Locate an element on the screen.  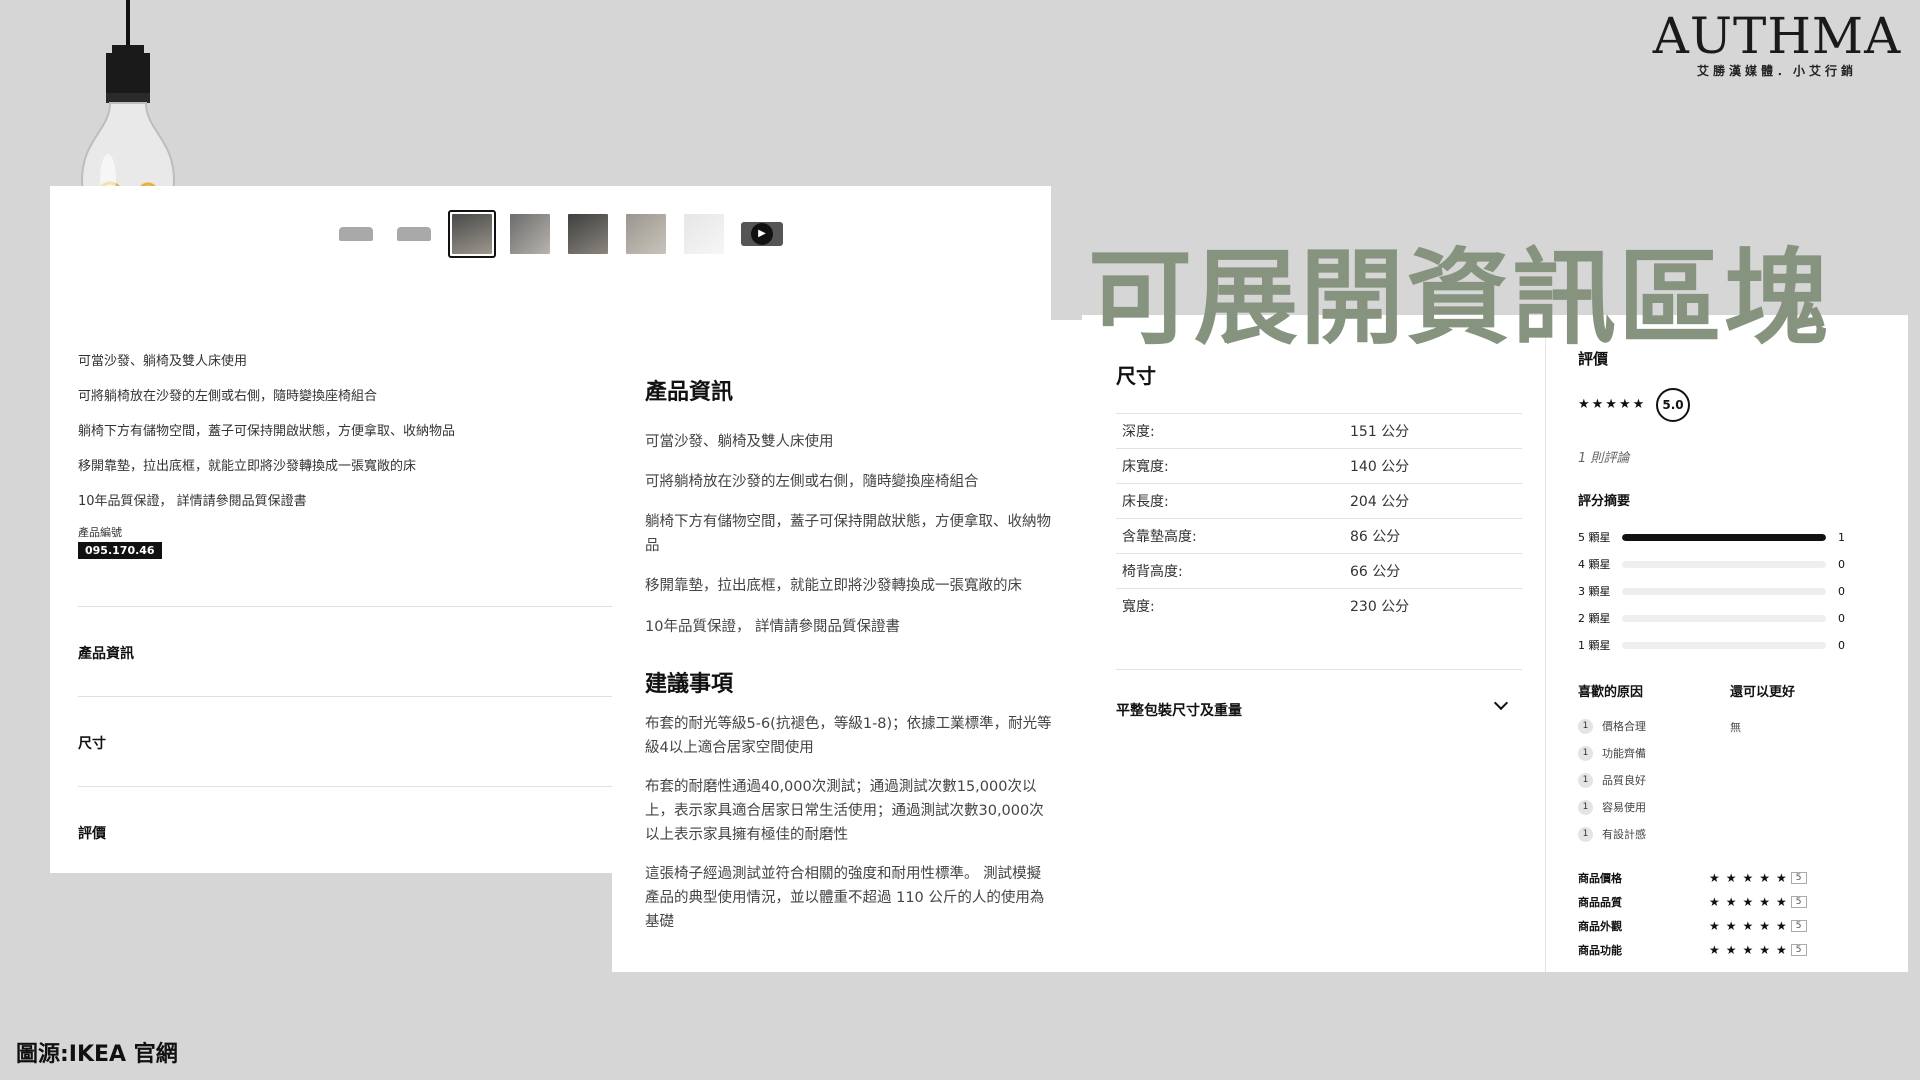
category-label: 商品功能 is located at coordinates (1600, 950).